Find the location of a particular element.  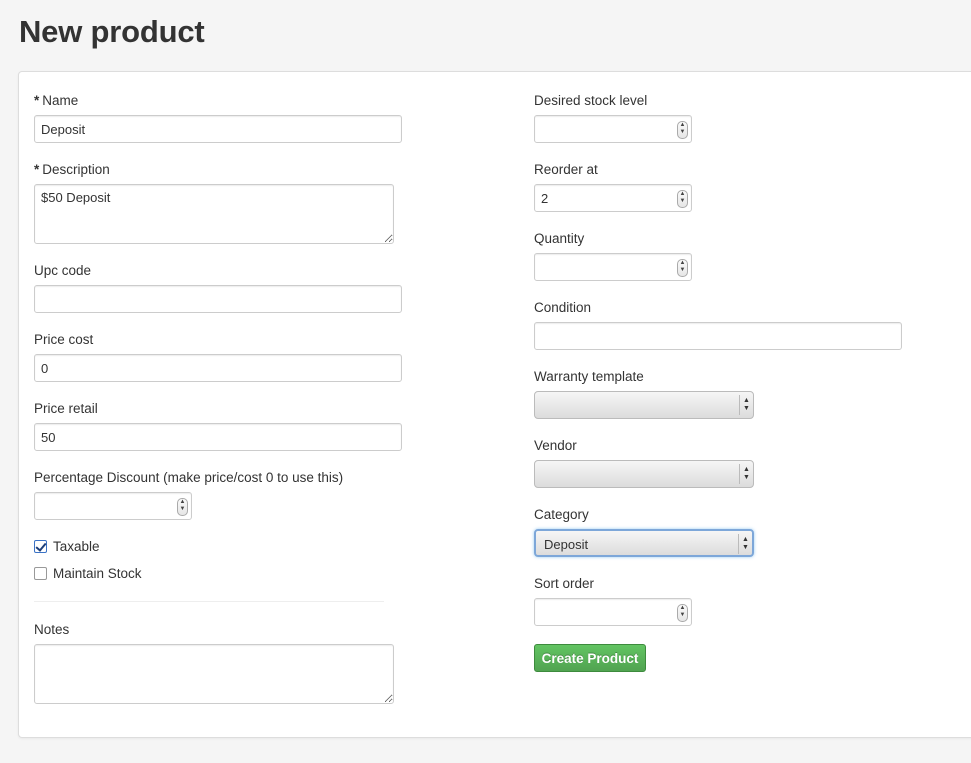

name-input is located at coordinates (218, 129).